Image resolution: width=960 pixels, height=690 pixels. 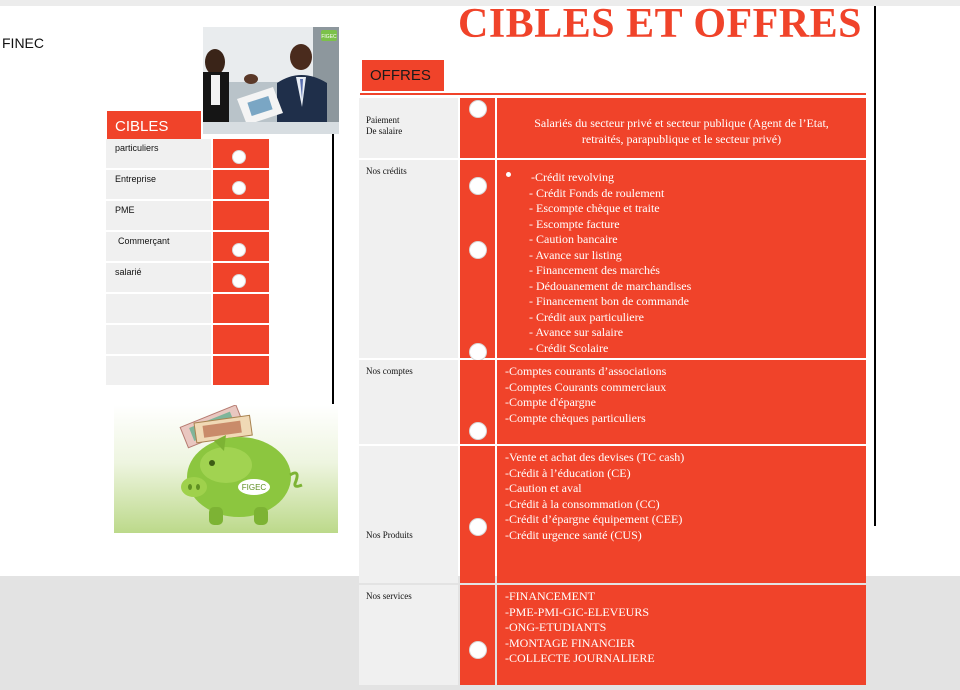 What do you see at coordinates (333, 269) in the screenshot?
I see `divider-left` at bounding box center [333, 269].